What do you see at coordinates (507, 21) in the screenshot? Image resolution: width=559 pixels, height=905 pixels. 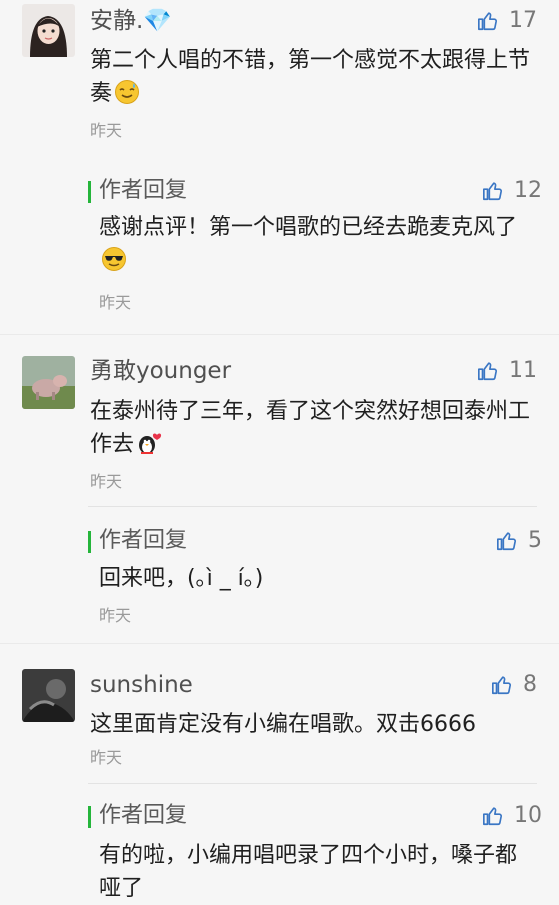 I see `like-button: 17` at bounding box center [507, 21].